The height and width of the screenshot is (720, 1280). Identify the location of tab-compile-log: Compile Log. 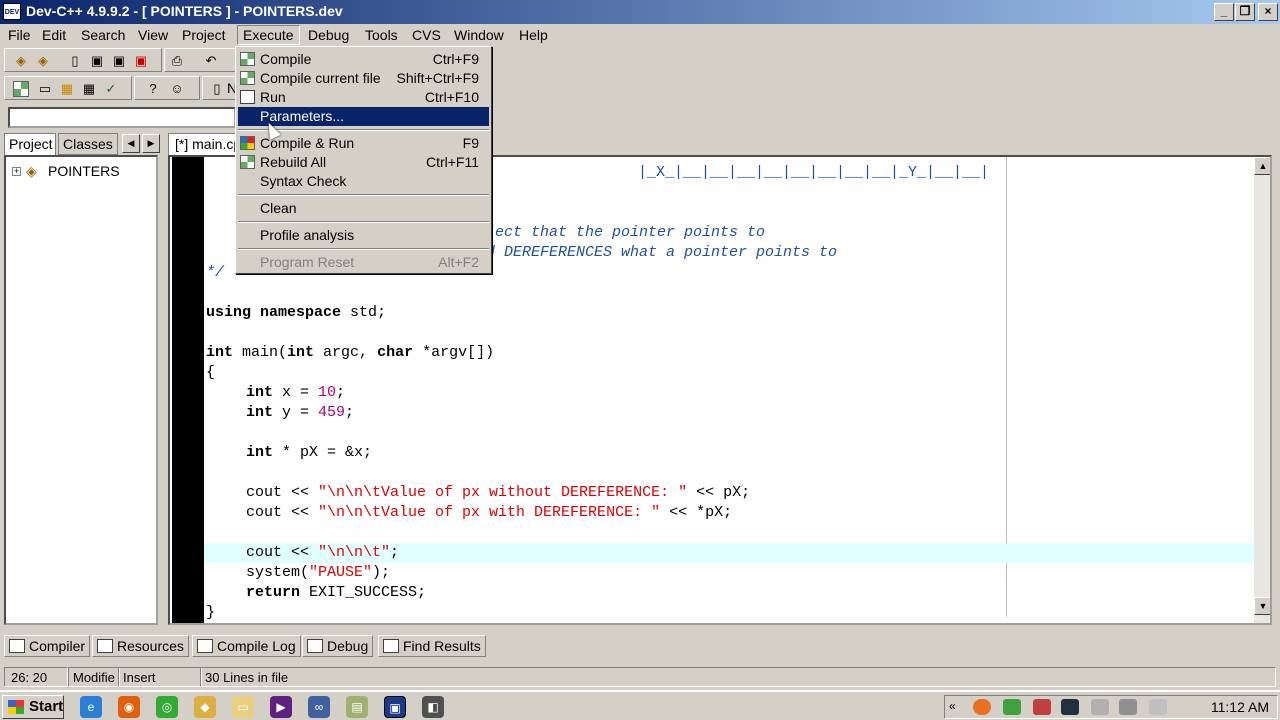
(246, 646).